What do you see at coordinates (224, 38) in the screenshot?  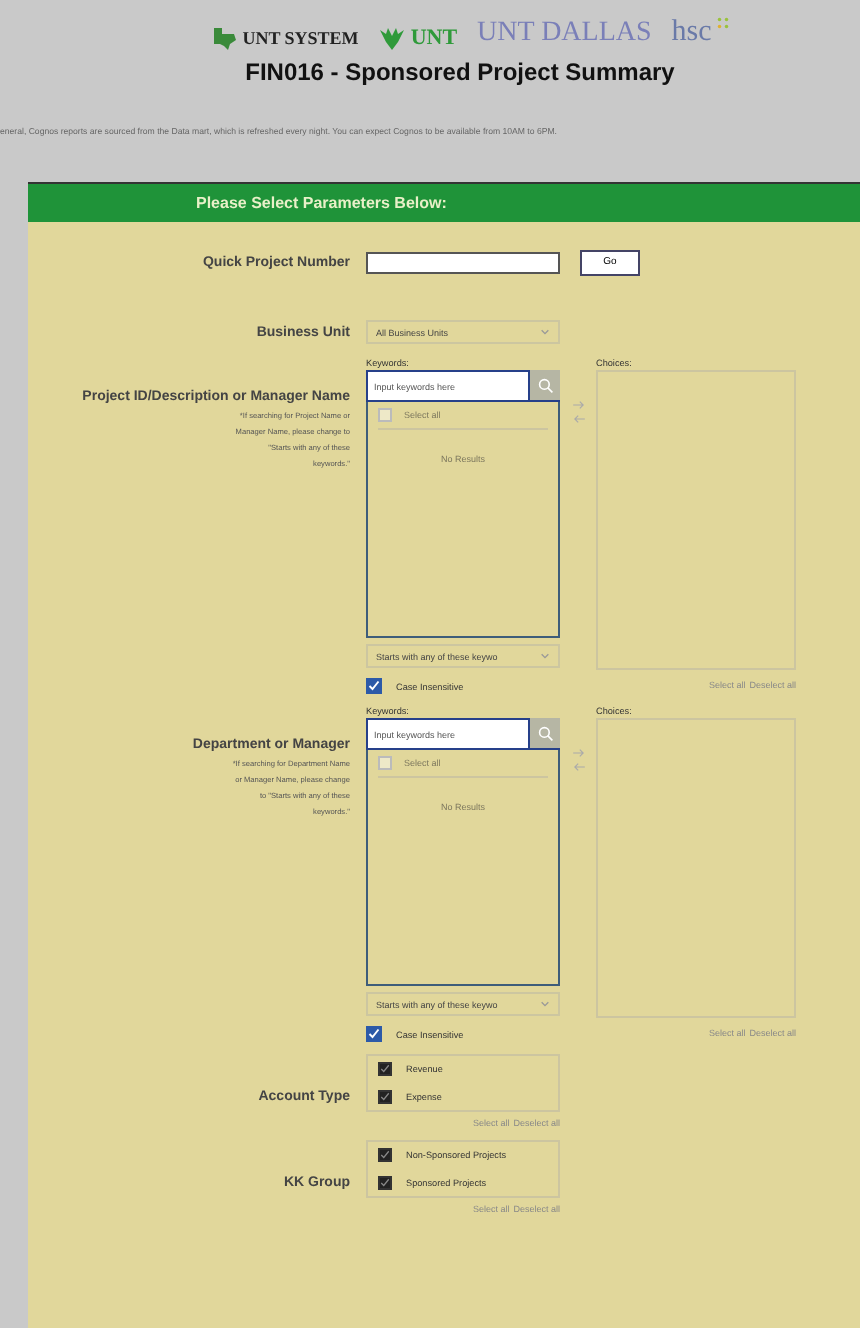 I see `state-shape-icon` at bounding box center [224, 38].